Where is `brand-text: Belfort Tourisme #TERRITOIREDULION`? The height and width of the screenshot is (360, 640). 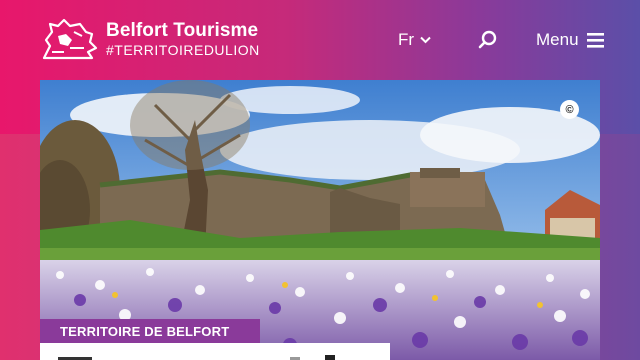 brand-text: Belfort Tourisme #TERRITOIREDULION is located at coordinates (183, 39).